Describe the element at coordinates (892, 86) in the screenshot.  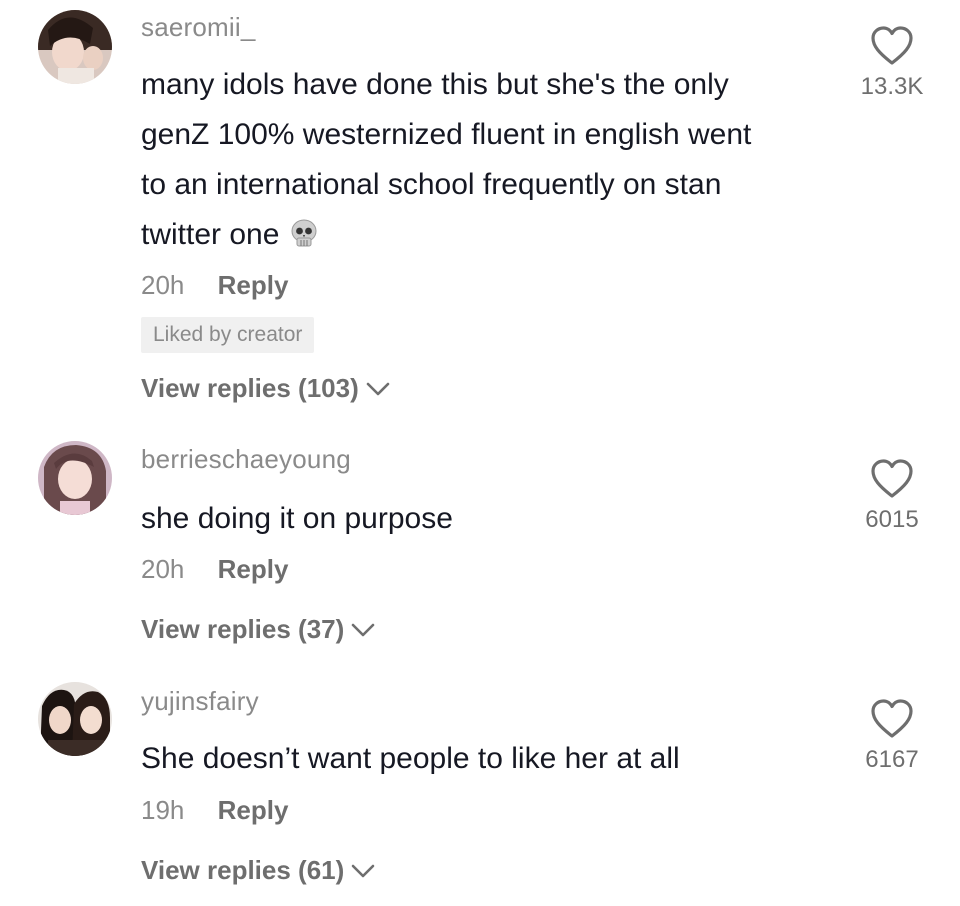
I see `like-count: 13.3K` at that location.